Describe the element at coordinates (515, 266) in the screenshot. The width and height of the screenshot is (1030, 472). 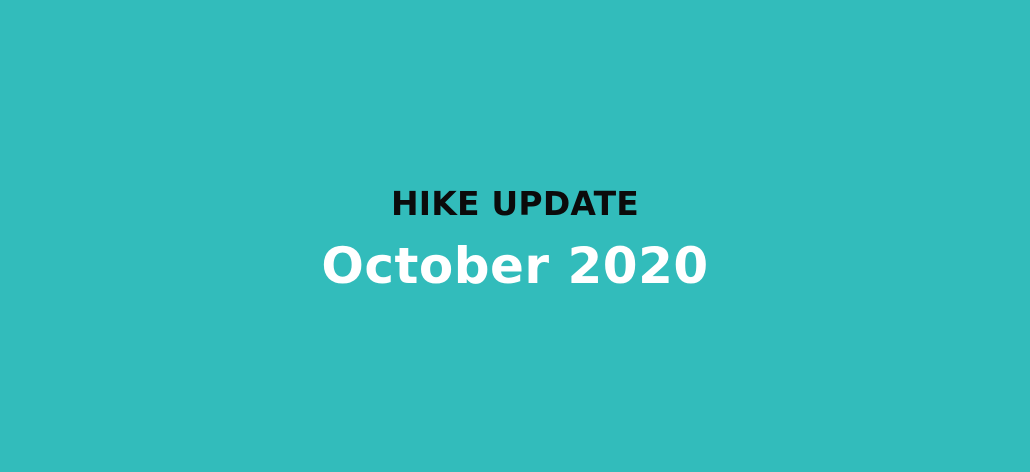
I see `banner-headline-date: October 2020` at that location.